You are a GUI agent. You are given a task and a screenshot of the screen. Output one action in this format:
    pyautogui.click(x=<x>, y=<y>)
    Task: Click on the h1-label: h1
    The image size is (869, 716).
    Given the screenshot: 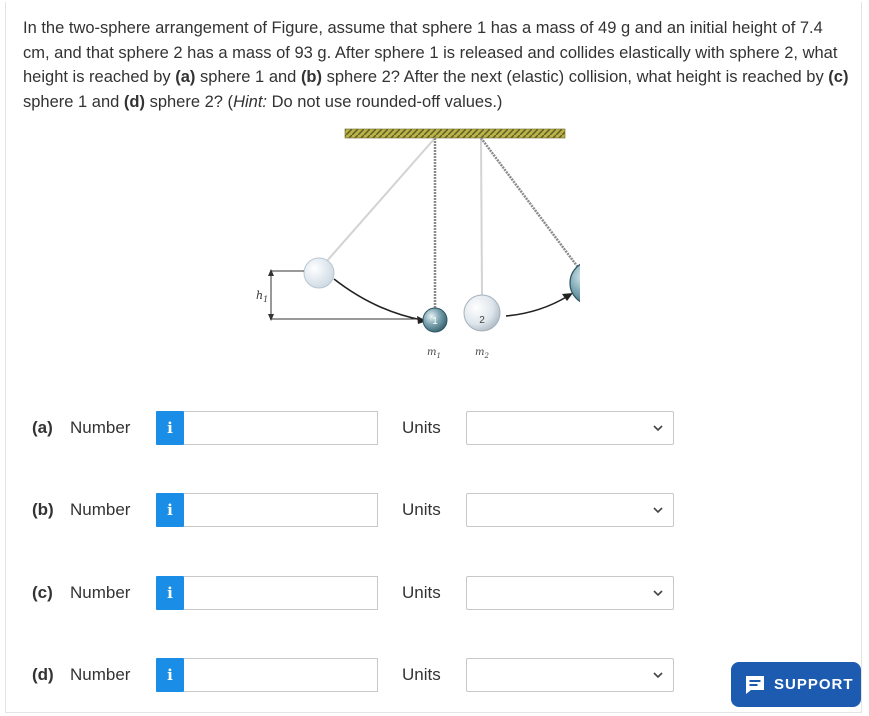 What is the action you would take?
    pyautogui.click(x=262, y=296)
    